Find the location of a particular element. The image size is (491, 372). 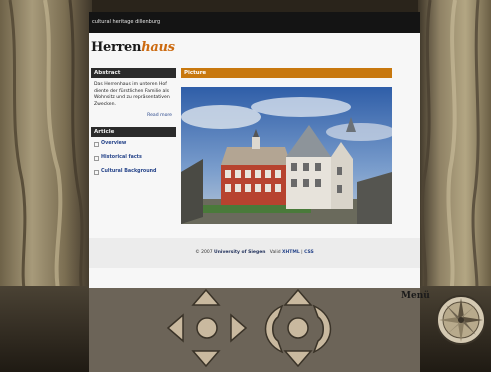

read-more-link: Read more is located at coordinates (133, 119).